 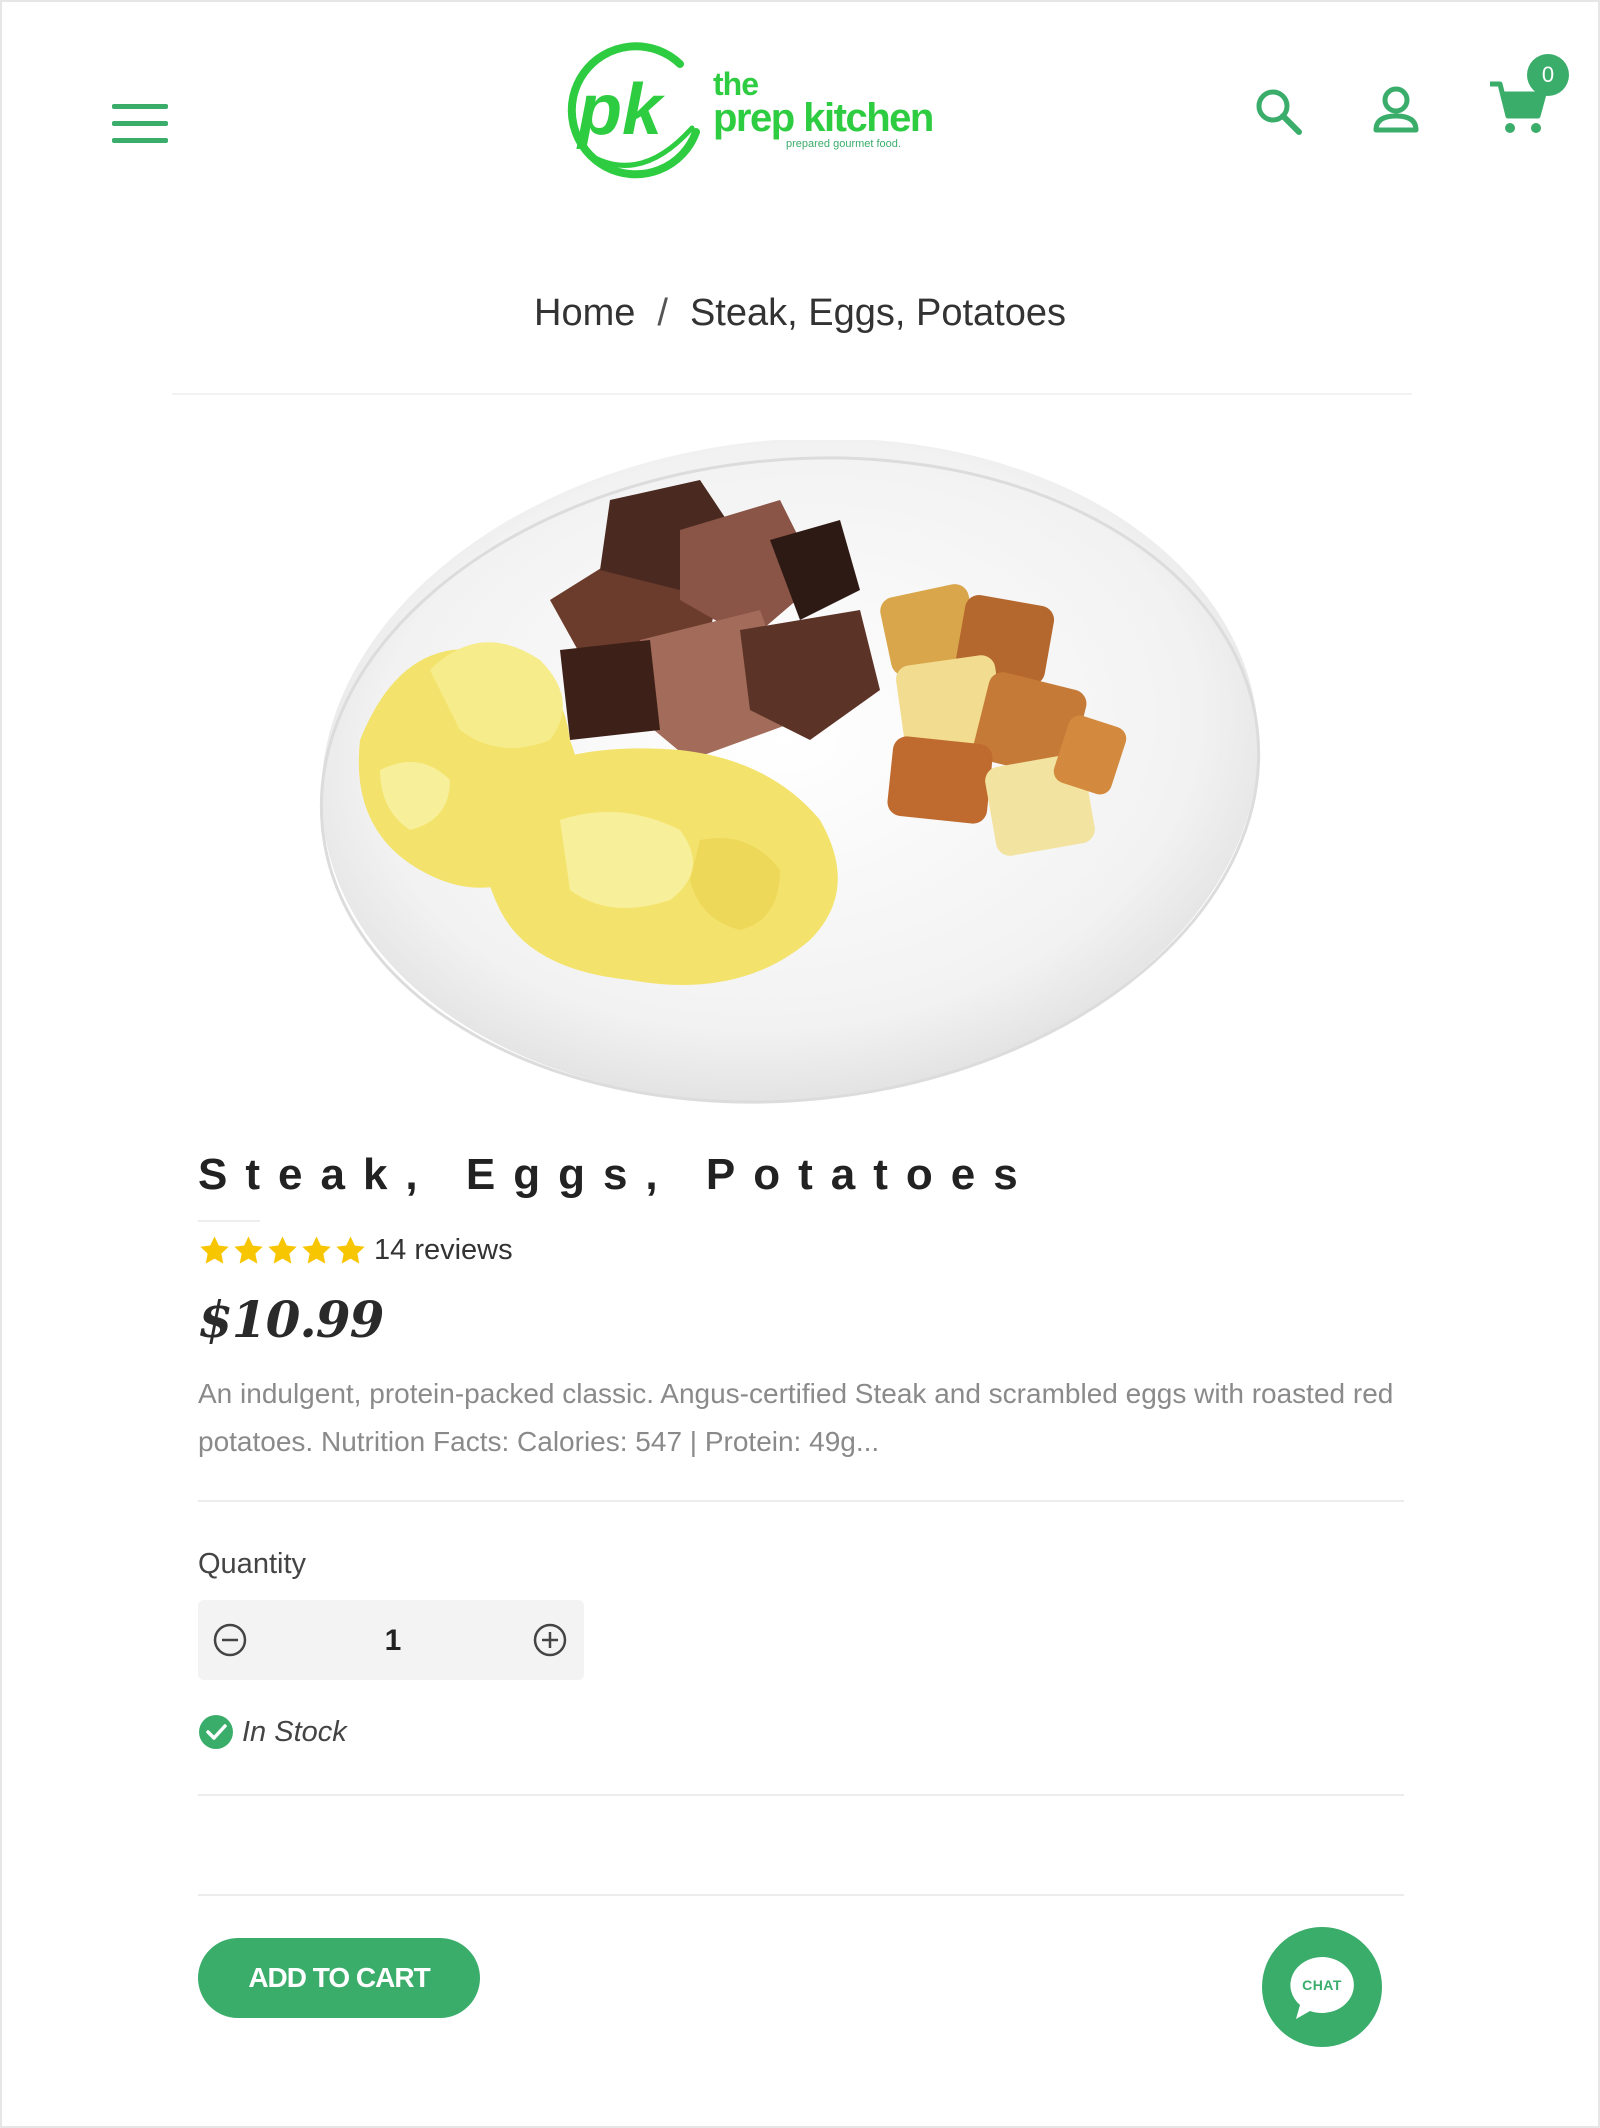 I want to click on stock-status: In Stock, so click(x=272, y=1732).